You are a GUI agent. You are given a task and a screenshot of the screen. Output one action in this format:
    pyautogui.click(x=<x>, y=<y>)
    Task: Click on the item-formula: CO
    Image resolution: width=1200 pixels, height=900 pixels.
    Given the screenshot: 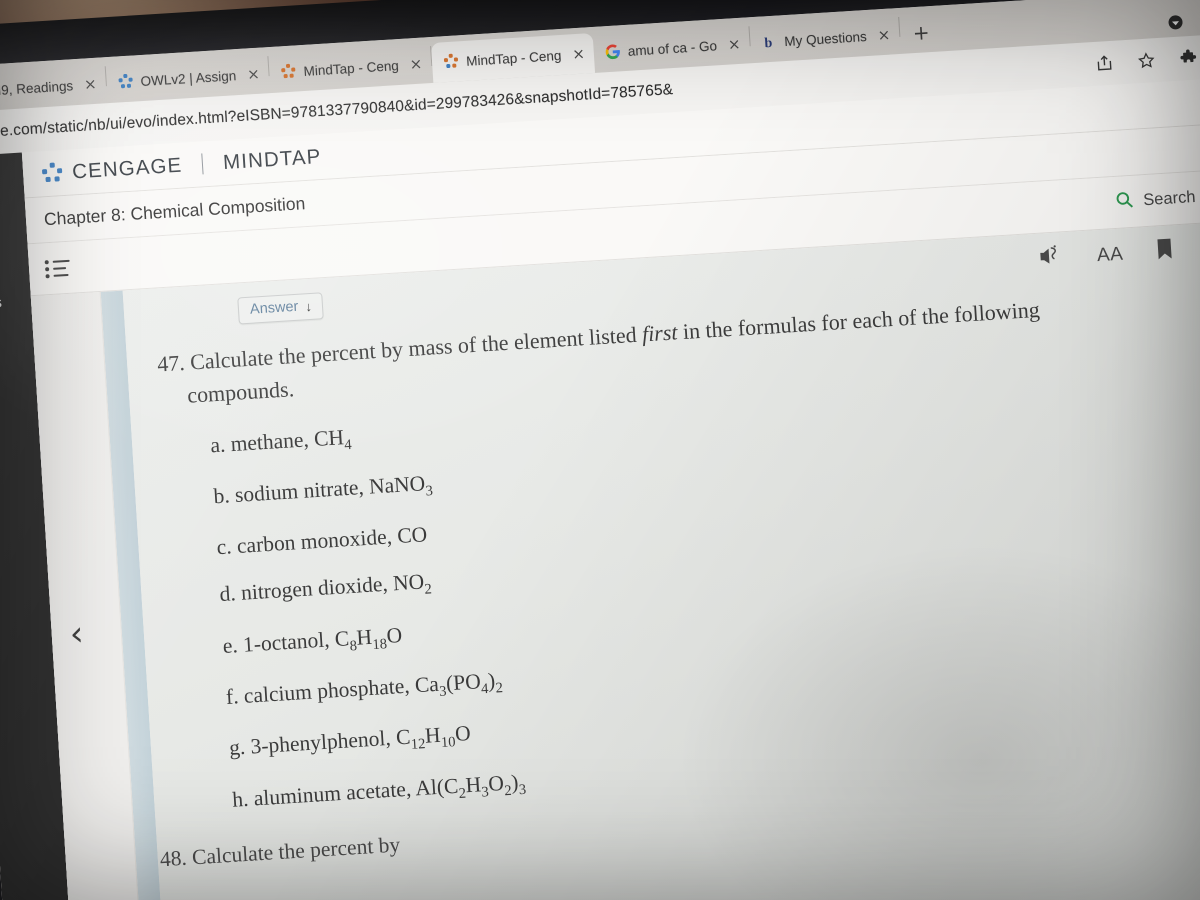 What is the action you would take?
    pyautogui.click(x=412, y=535)
    